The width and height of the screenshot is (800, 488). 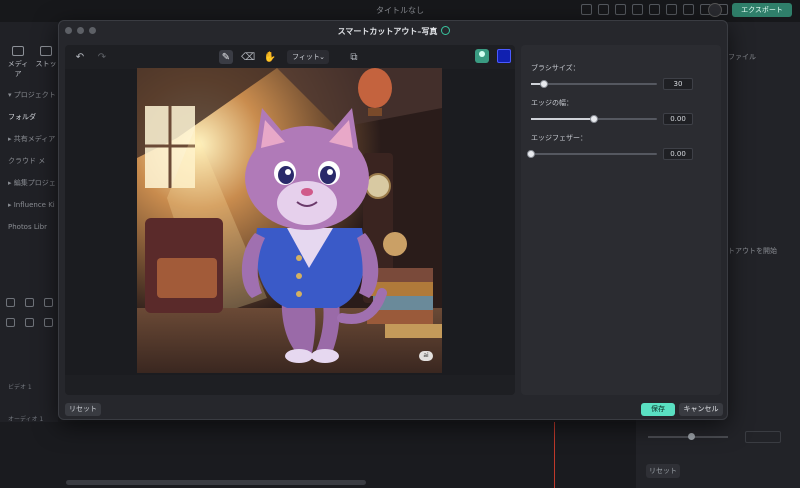 What do you see at coordinates (322, 57) in the screenshot?
I see `chevron-down-icon: ⌄` at bounding box center [322, 57].